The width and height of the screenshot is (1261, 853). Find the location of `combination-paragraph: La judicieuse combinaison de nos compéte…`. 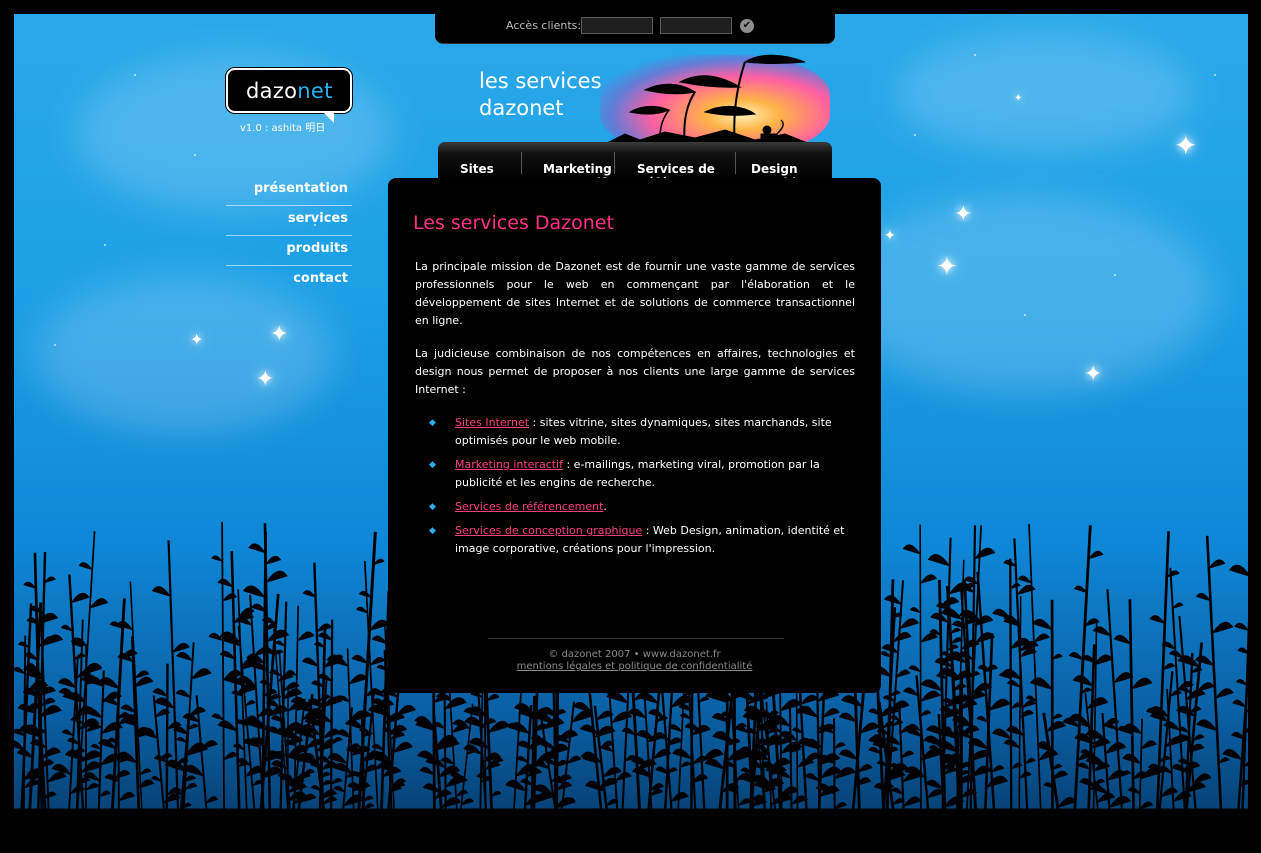

combination-paragraph: La judicieuse combinaison de nos compéte… is located at coordinates (635, 371).